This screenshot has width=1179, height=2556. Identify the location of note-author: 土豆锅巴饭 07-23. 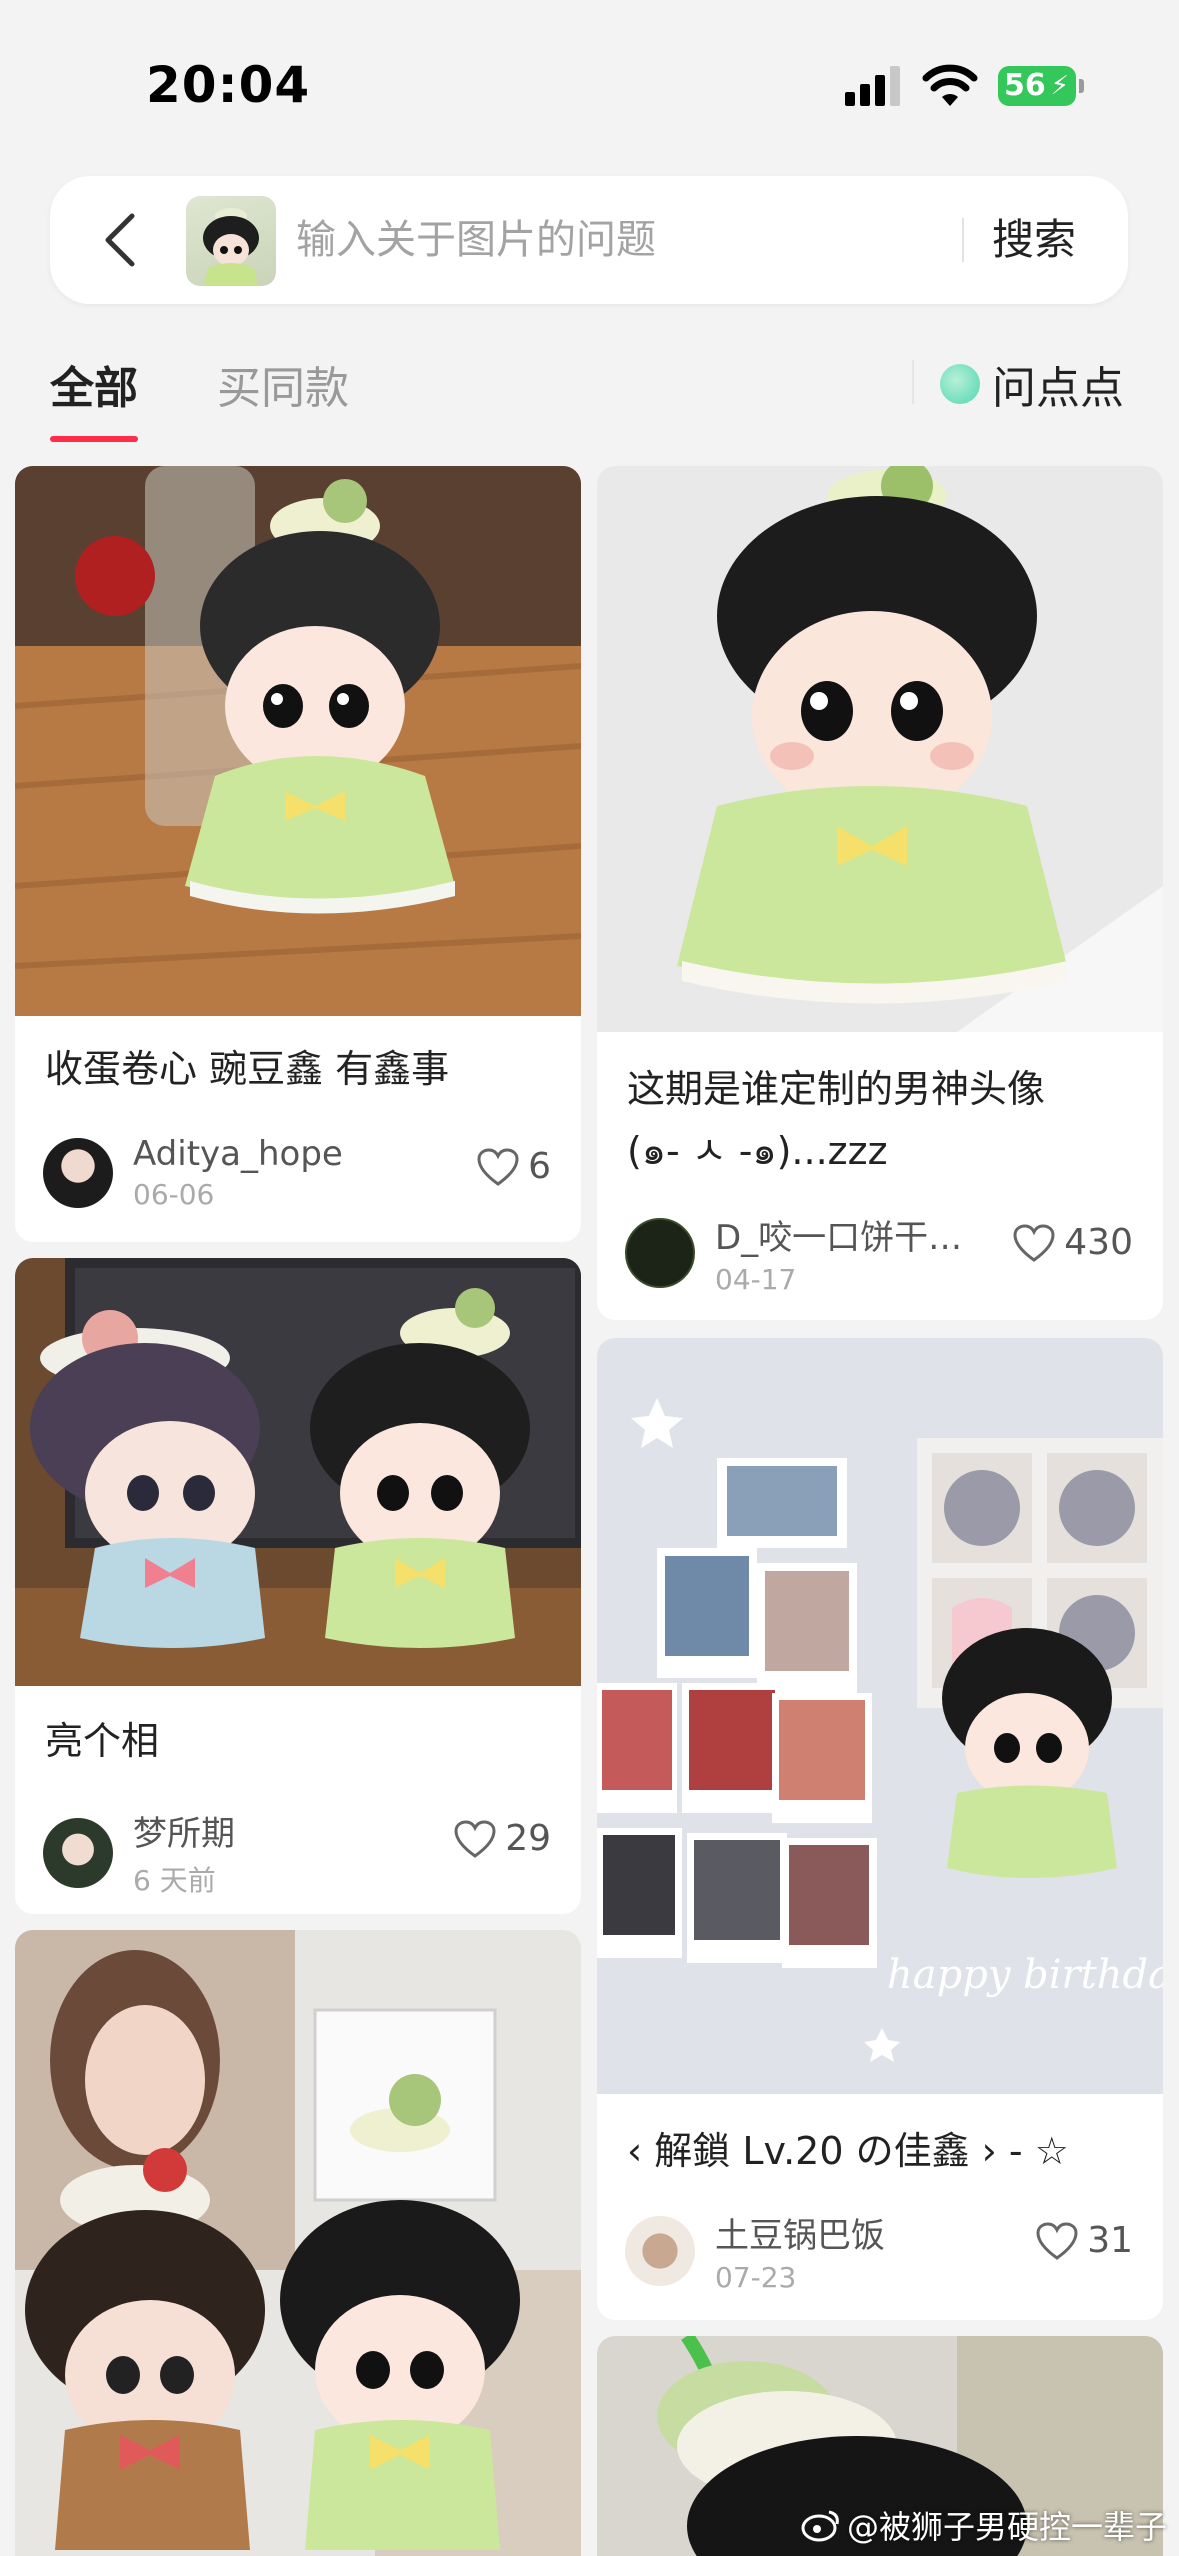
(755, 2251).